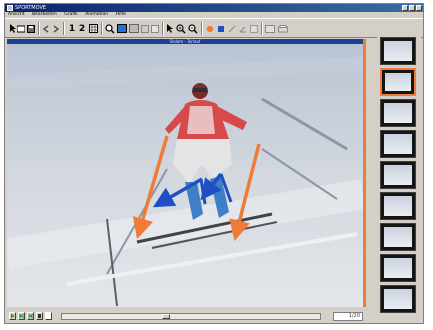 Image resolution: width=433 pixels, height=330 pixels. I want to click on step-forward-icon, so click(21, 316).